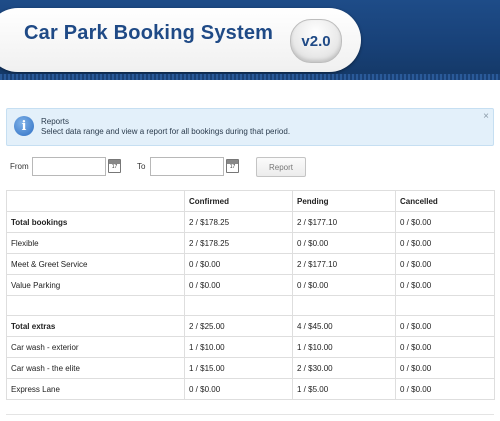 The width and height of the screenshot is (500, 421). I want to click on table-header-row: Confirmed Pending Cancelled, so click(250, 201).